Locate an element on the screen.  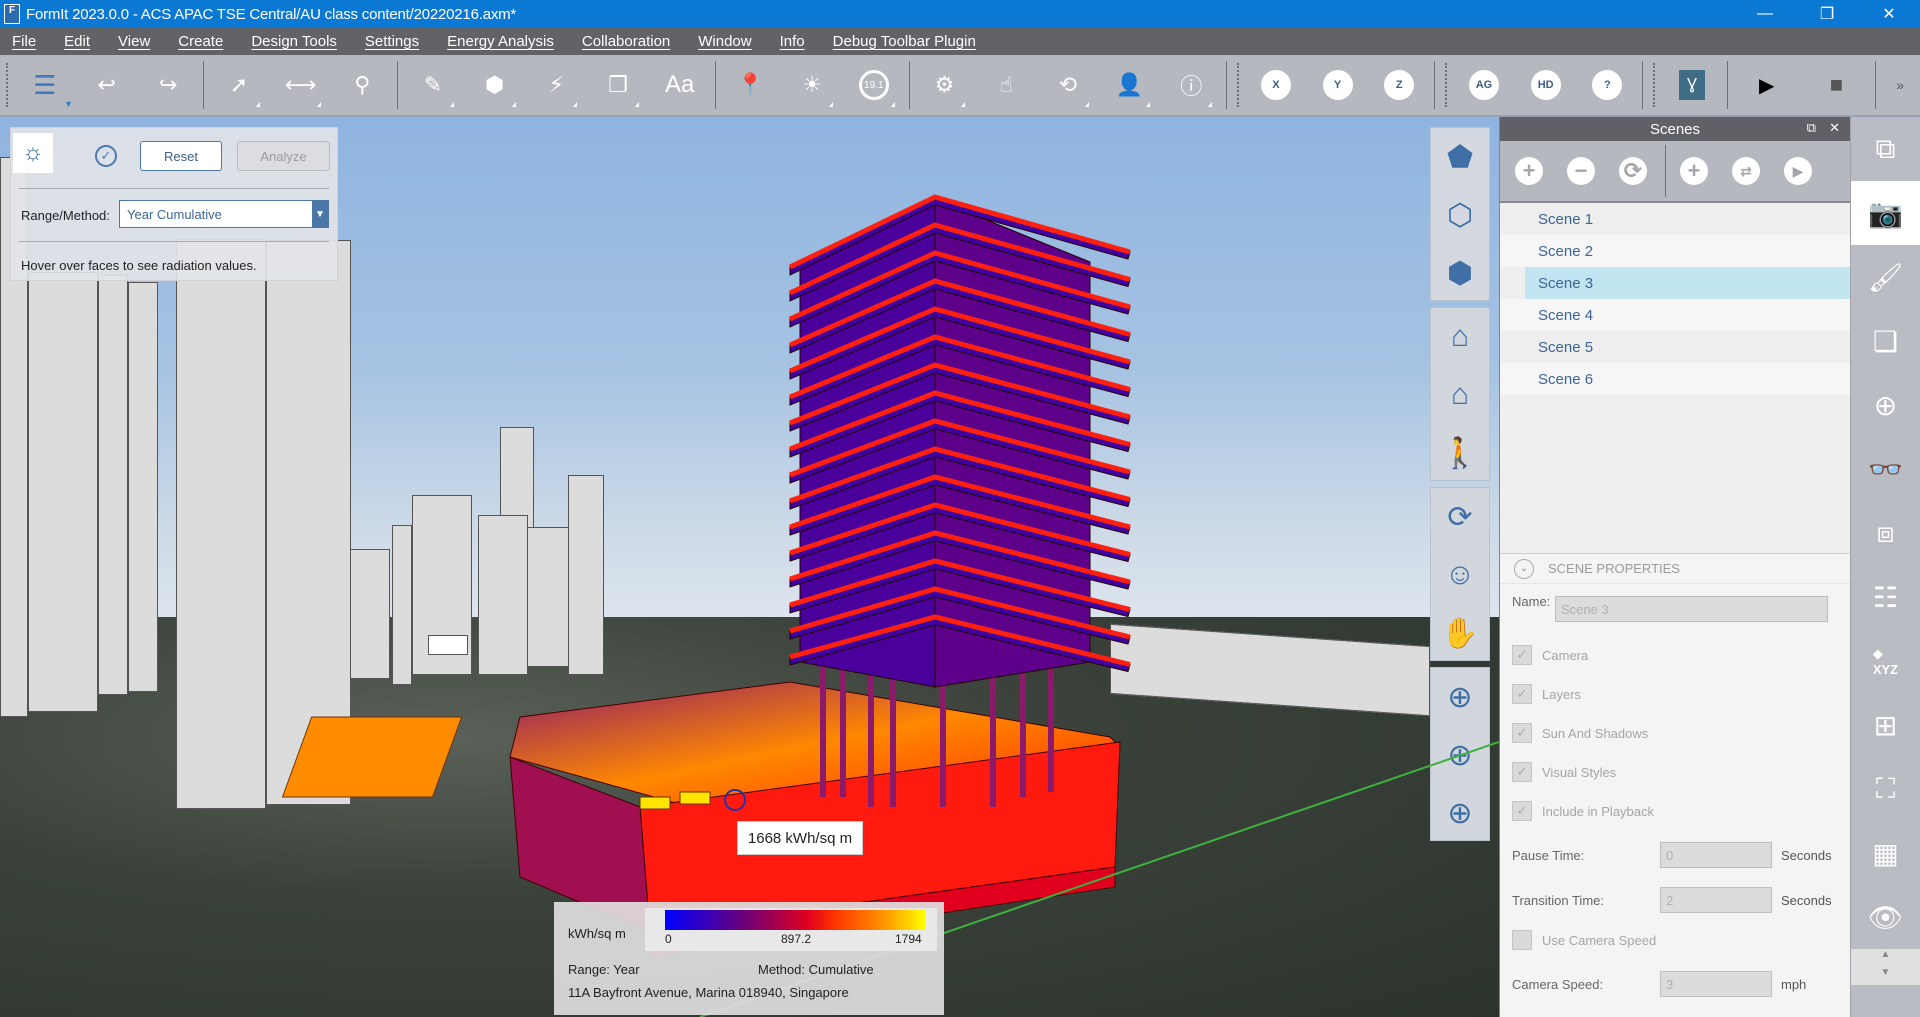
pin-tool-button: ⚲ is located at coordinates (362, 85).